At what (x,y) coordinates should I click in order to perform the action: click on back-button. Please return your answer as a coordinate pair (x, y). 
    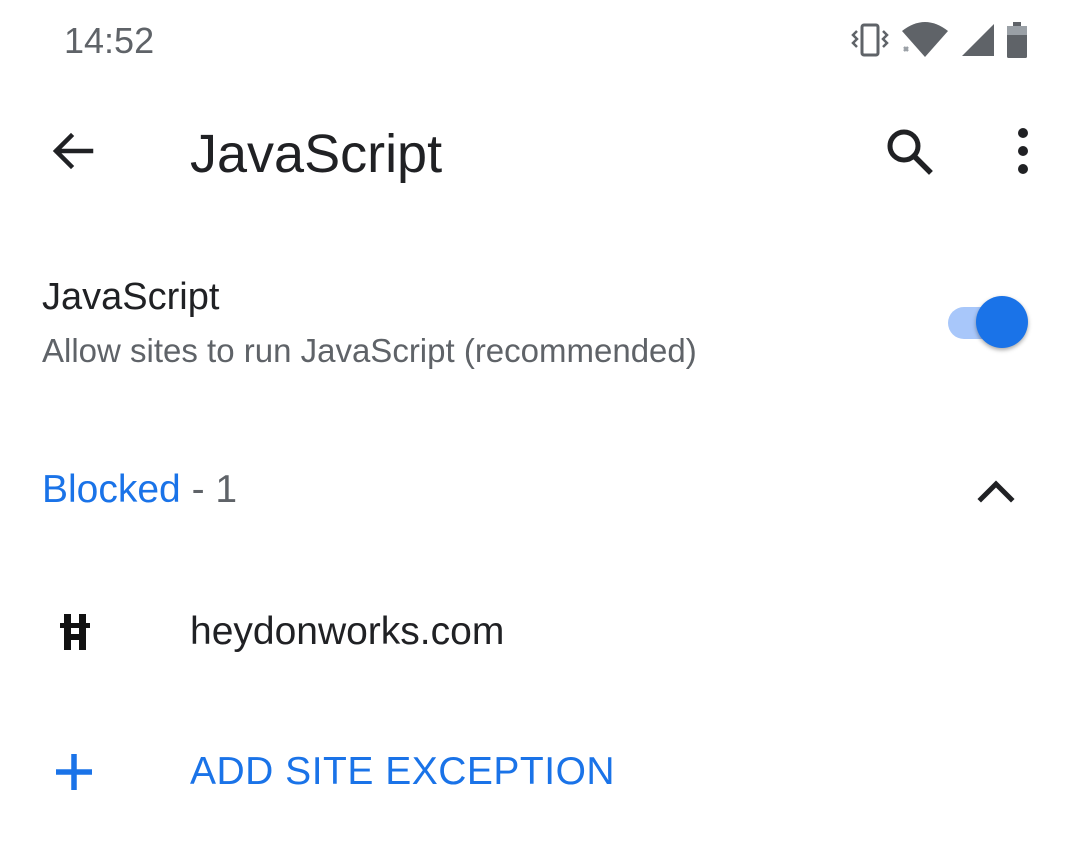
    Looking at the image, I should click on (73, 153).